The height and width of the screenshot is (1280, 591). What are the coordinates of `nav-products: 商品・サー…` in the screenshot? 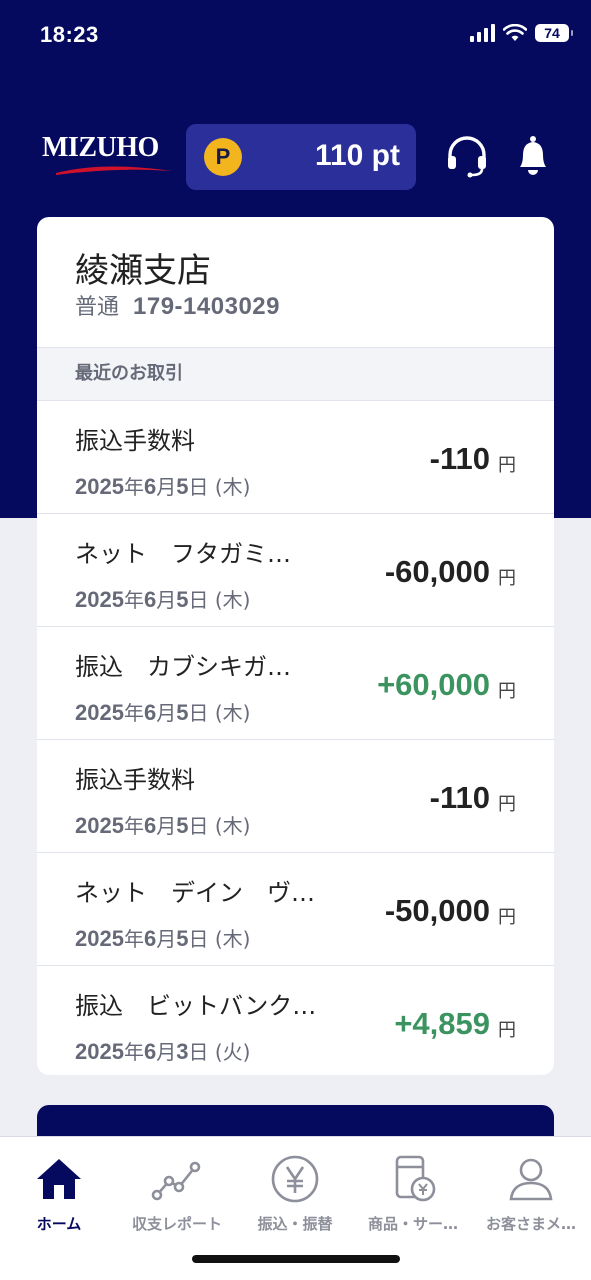 It's located at (413, 1193).